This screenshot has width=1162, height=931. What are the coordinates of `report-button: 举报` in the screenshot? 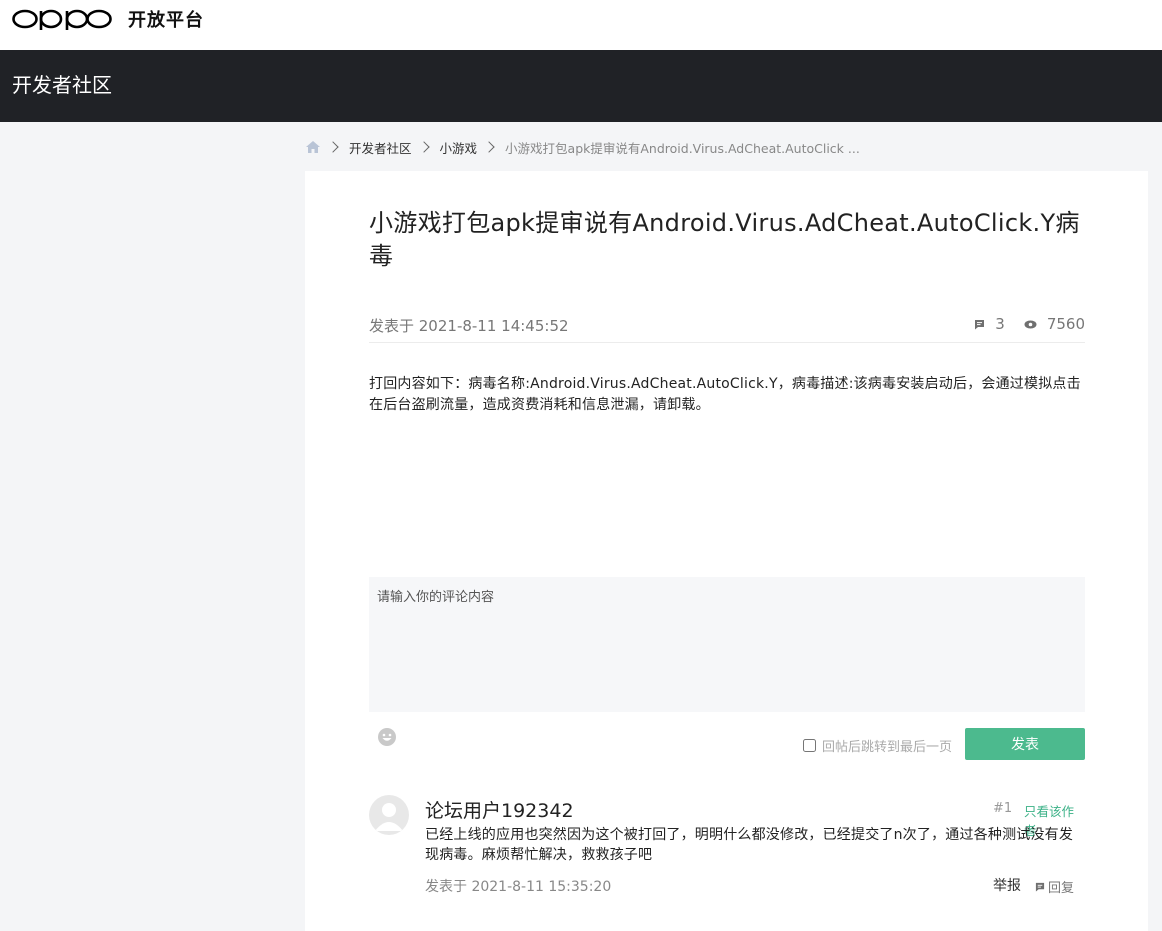 It's located at (1007, 885).